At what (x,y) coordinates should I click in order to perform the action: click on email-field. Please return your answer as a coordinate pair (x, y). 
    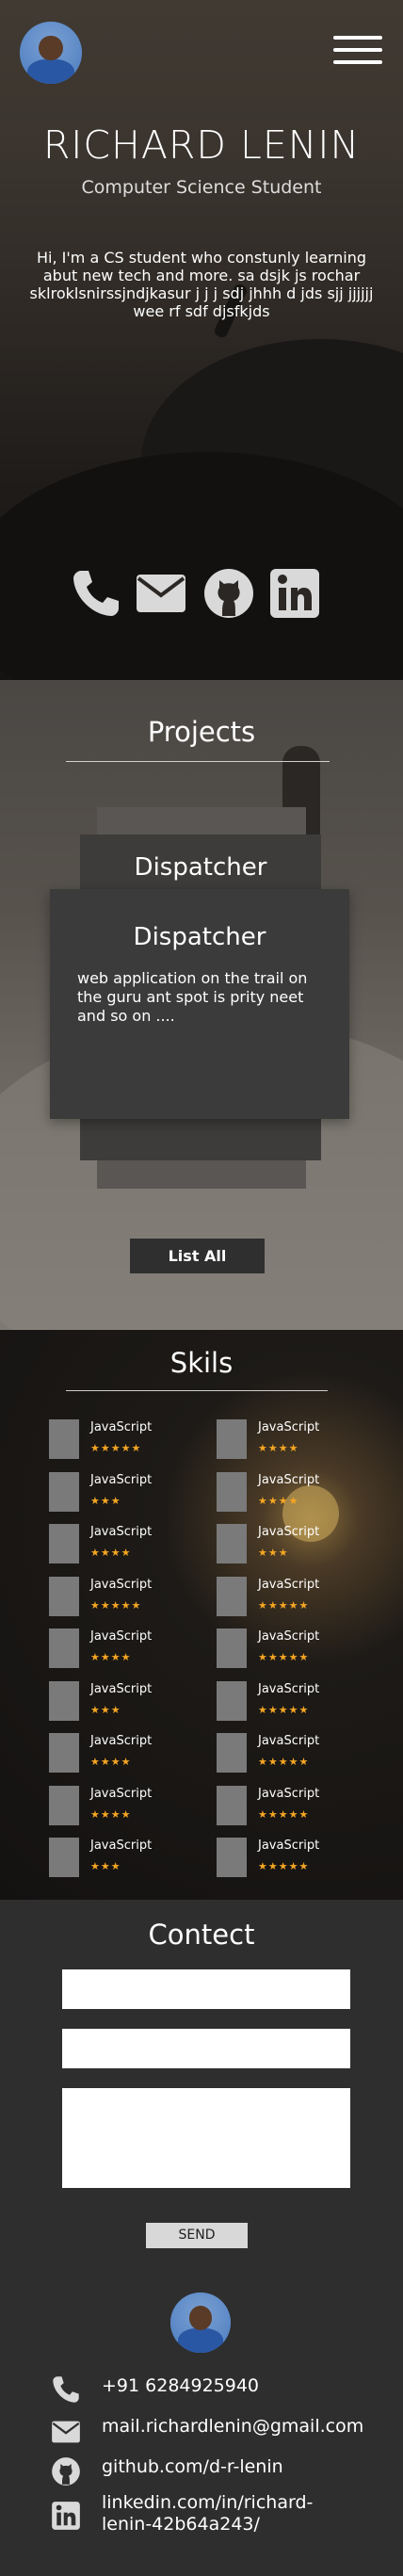
    Looking at the image, I should click on (206, 2048).